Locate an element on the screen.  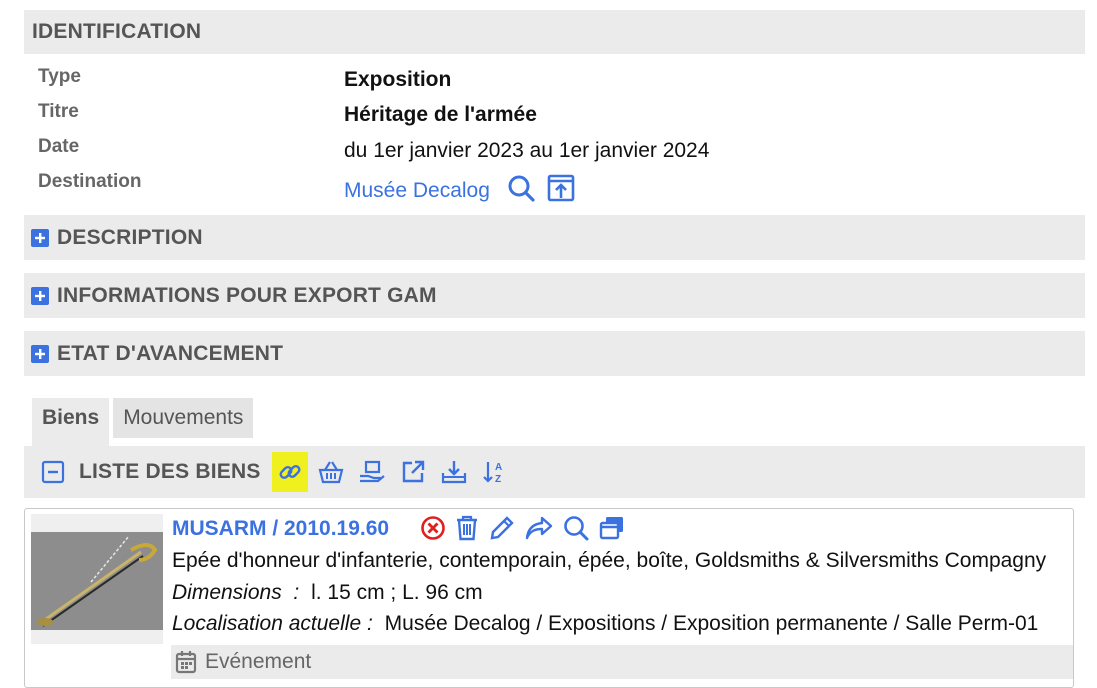
edit-pencil-icon is located at coordinates (502, 528).